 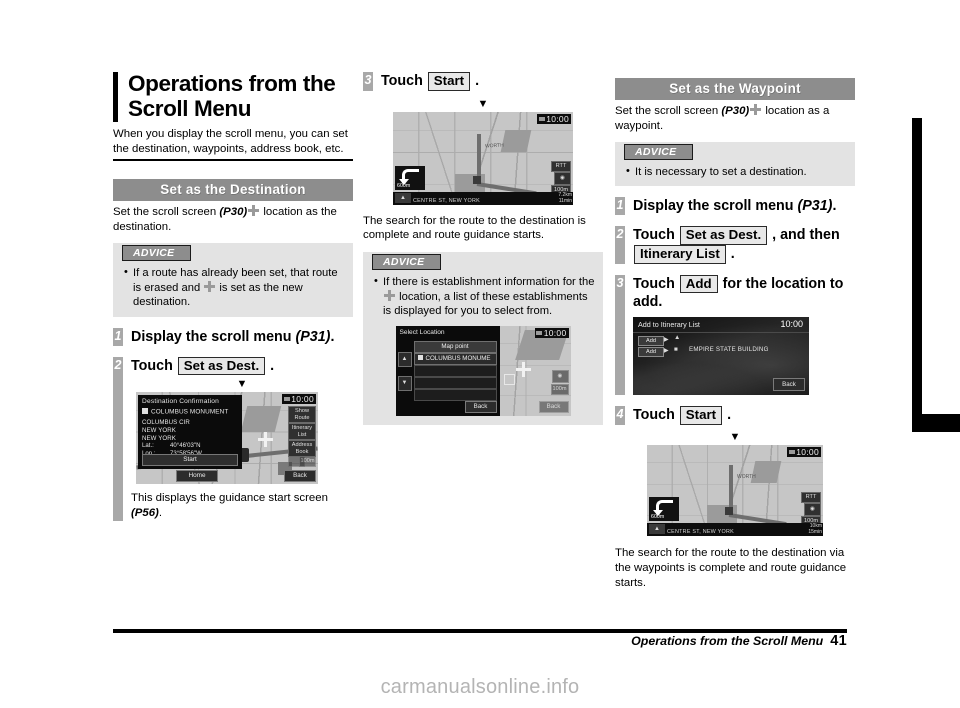 What do you see at coordinates (148, 446) in the screenshot?
I see `latitude-label: Lat.:` at bounding box center [148, 446].